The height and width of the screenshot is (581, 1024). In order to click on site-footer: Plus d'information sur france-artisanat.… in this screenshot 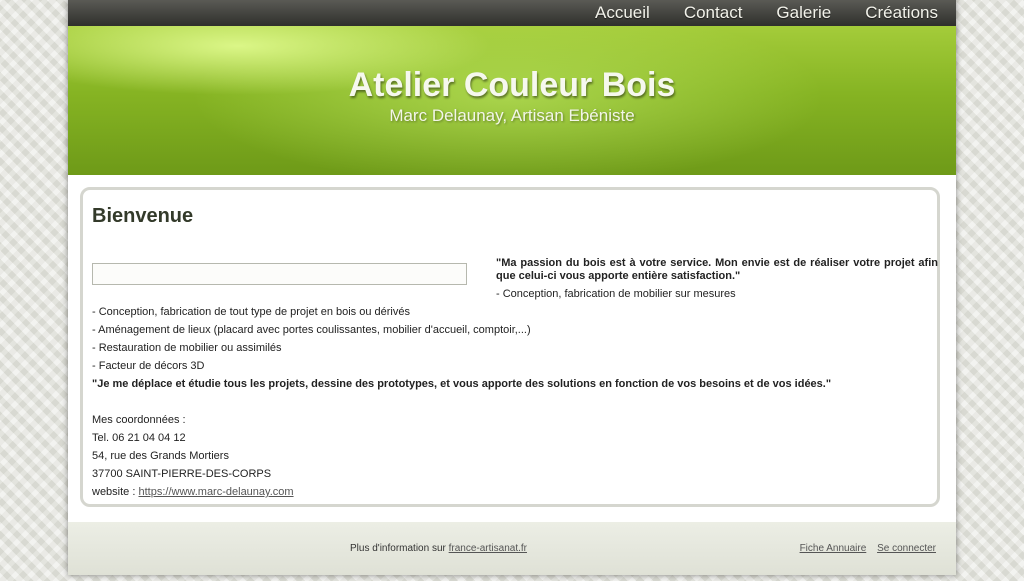, I will do `click(512, 548)`.